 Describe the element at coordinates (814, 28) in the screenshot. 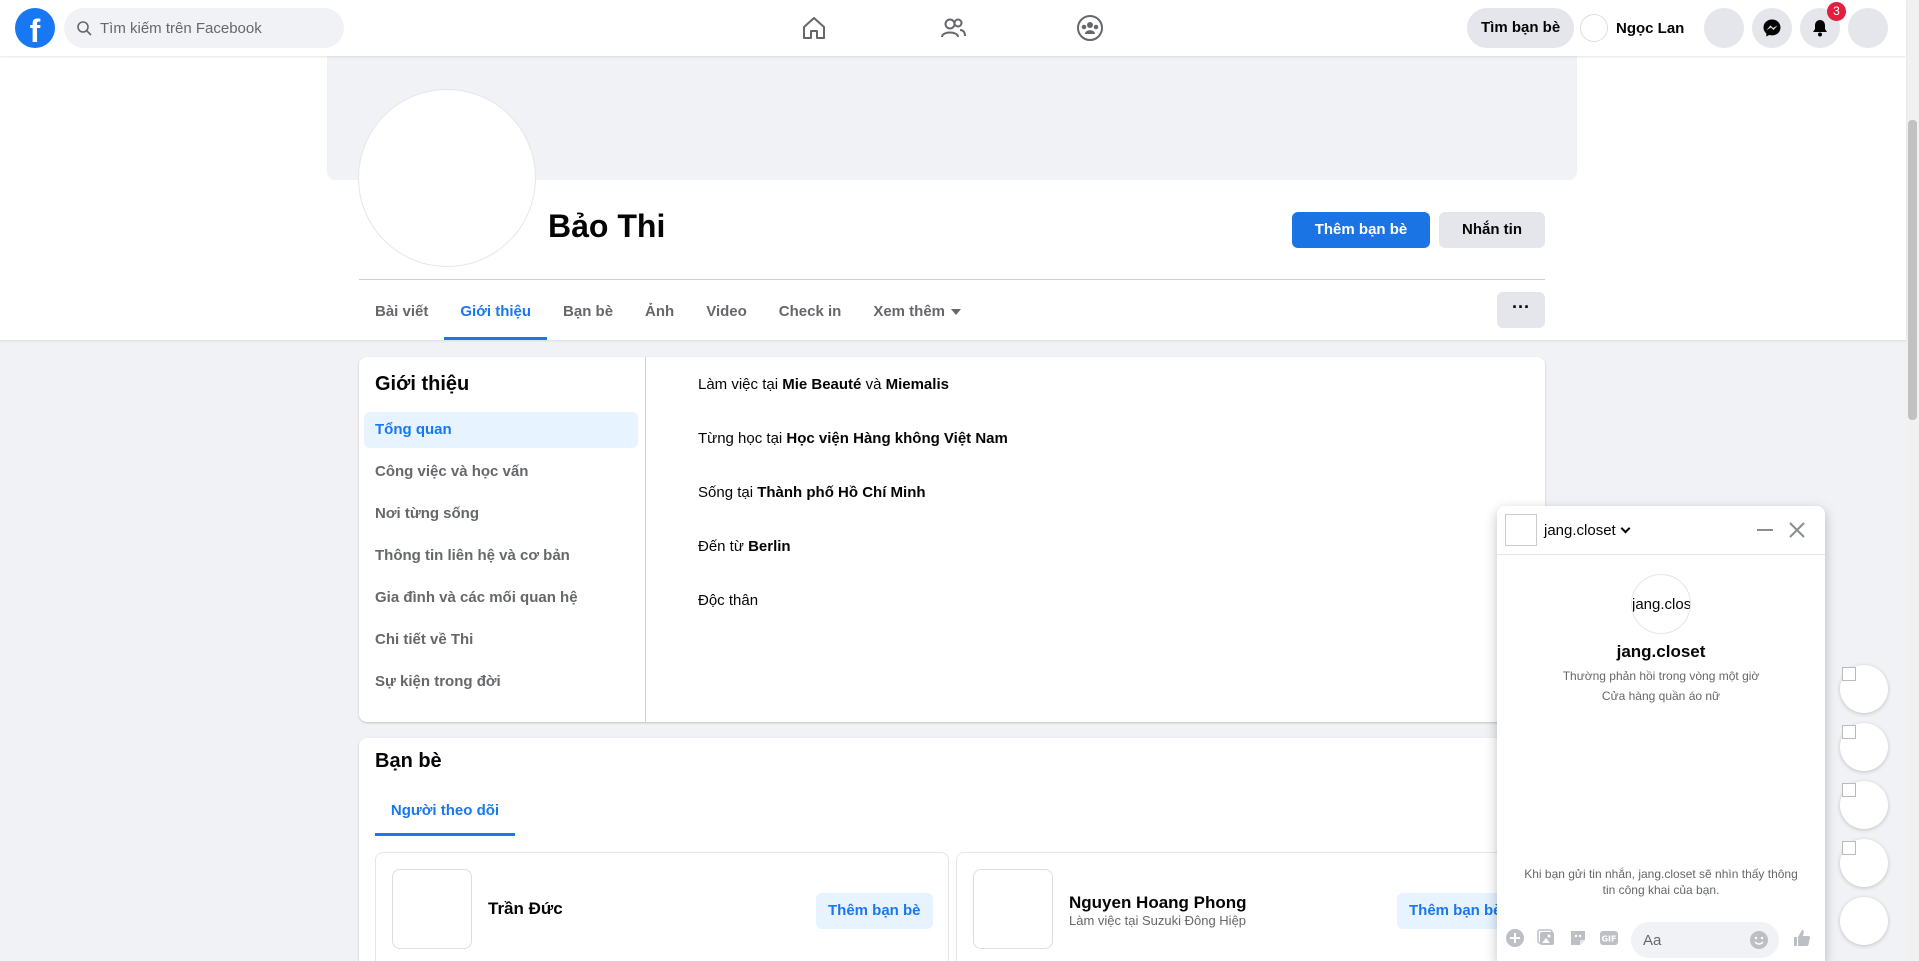

I see `home-nav-button` at that location.